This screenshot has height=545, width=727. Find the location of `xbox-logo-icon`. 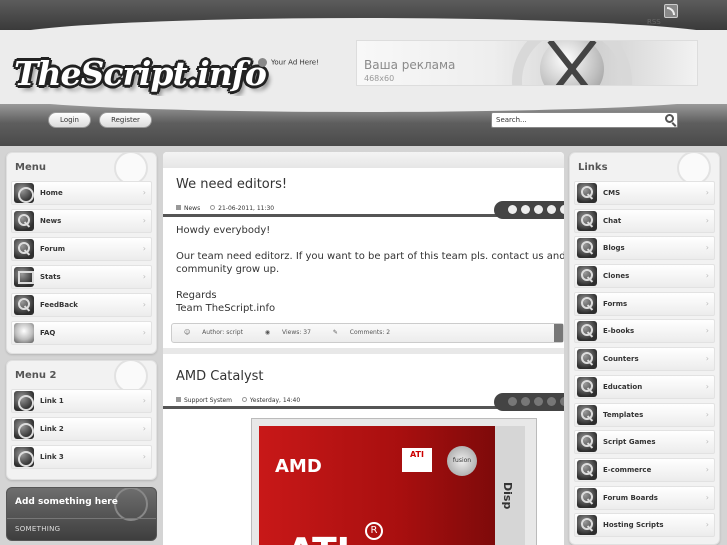

xbox-logo-icon is located at coordinates (572, 63).